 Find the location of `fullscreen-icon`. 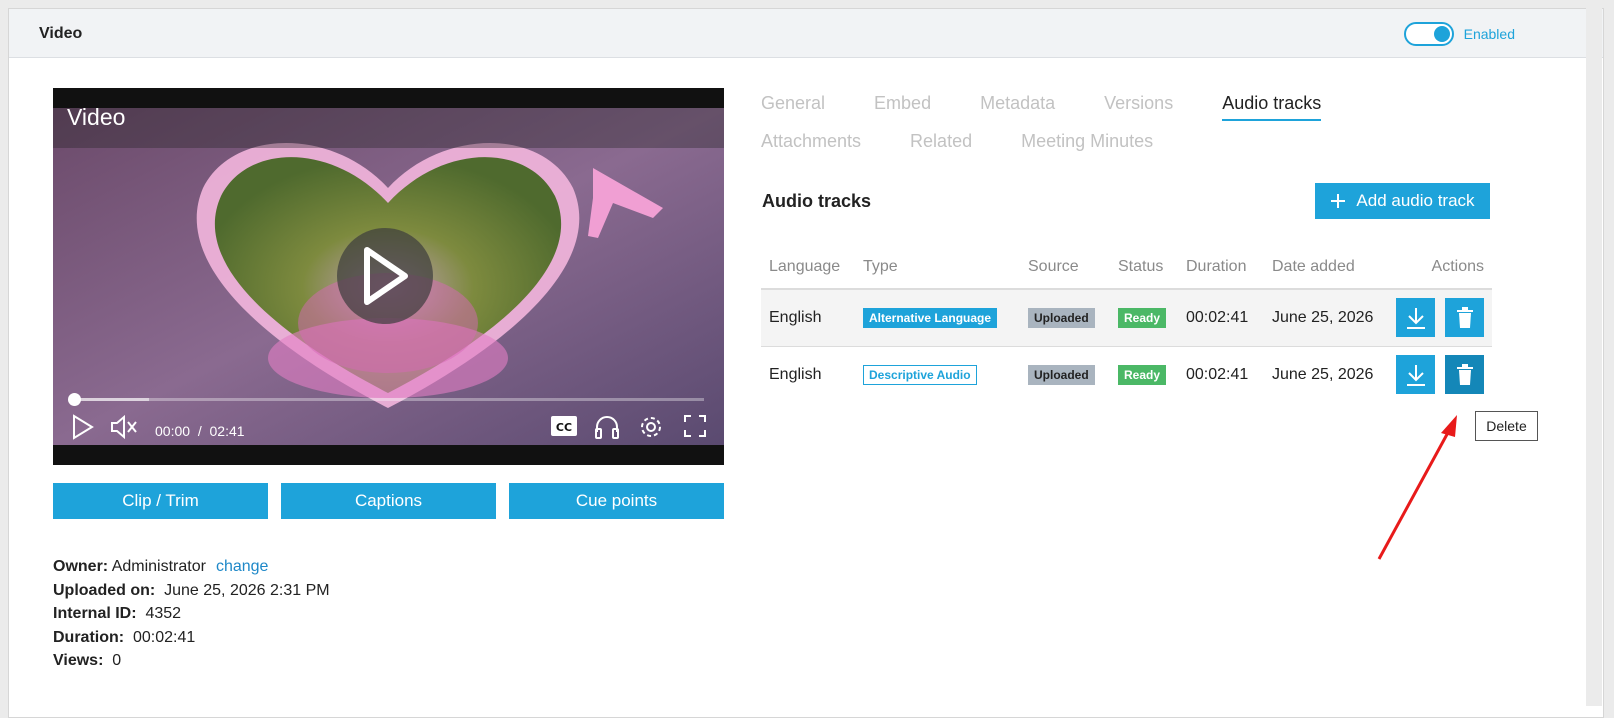

fullscreen-icon is located at coordinates (695, 426).